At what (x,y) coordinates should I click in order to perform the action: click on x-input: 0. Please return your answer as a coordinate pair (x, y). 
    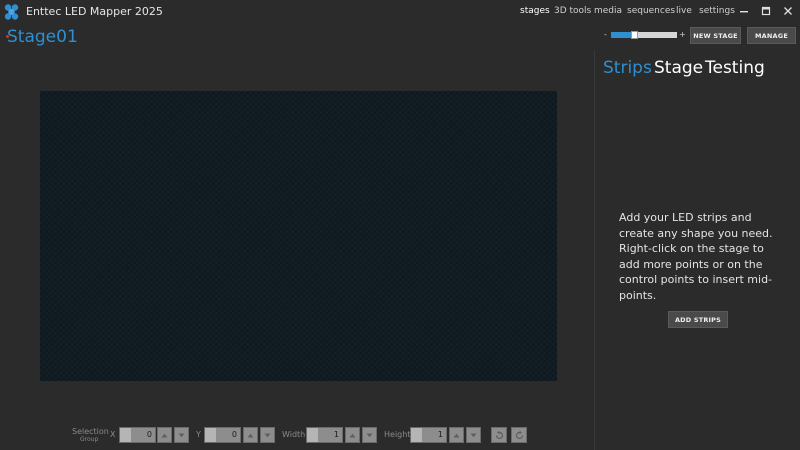
    Looking at the image, I should click on (137, 435).